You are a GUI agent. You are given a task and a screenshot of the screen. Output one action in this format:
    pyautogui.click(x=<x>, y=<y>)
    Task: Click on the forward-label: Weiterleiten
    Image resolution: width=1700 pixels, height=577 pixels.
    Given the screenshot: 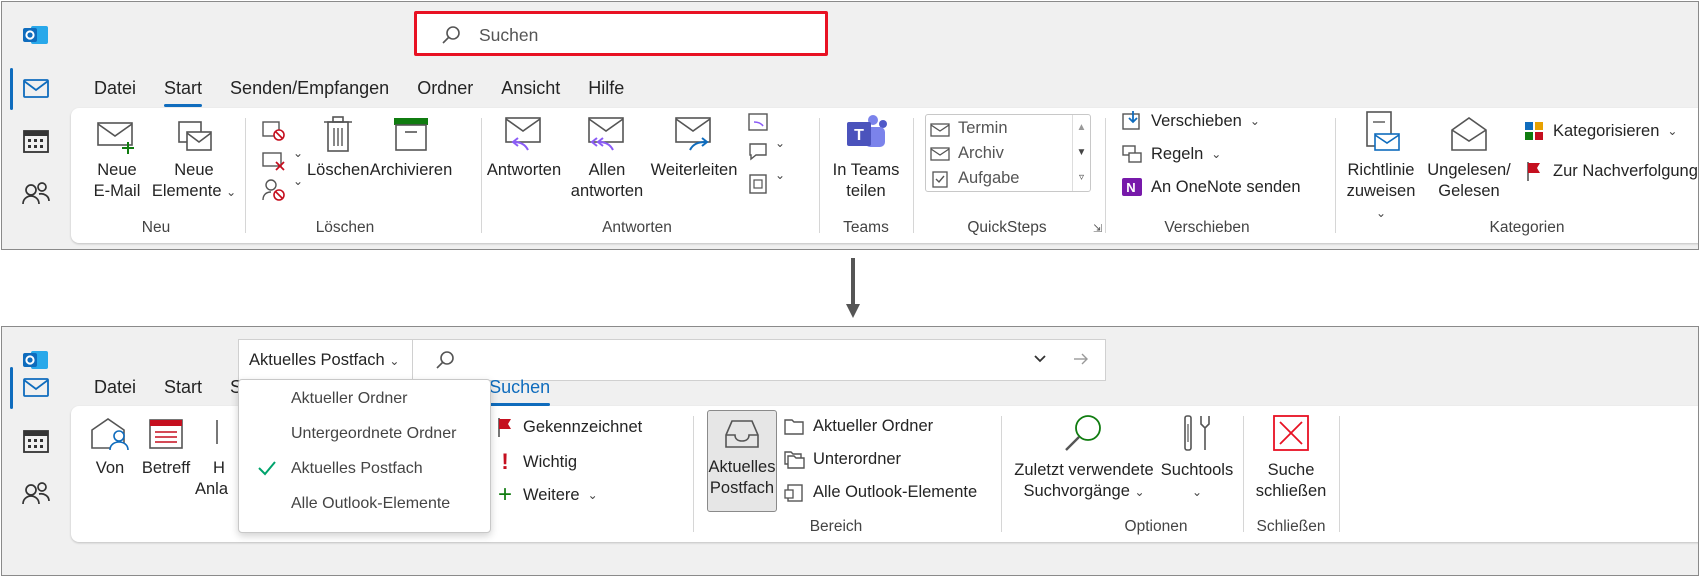 What is the action you would take?
    pyautogui.click(x=694, y=170)
    